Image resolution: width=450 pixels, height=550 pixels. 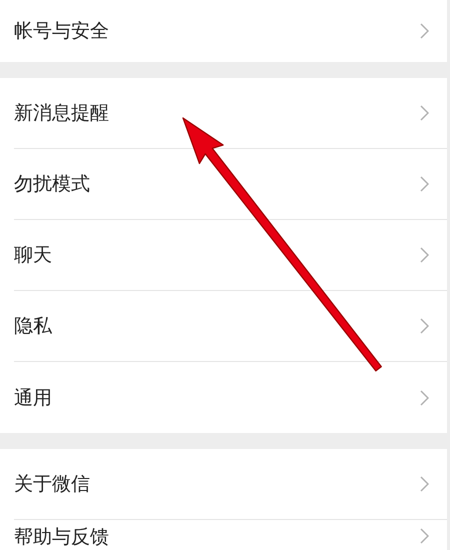 What do you see at coordinates (230, 484) in the screenshot?
I see `settings-item: 关于微信` at bounding box center [230, 484].